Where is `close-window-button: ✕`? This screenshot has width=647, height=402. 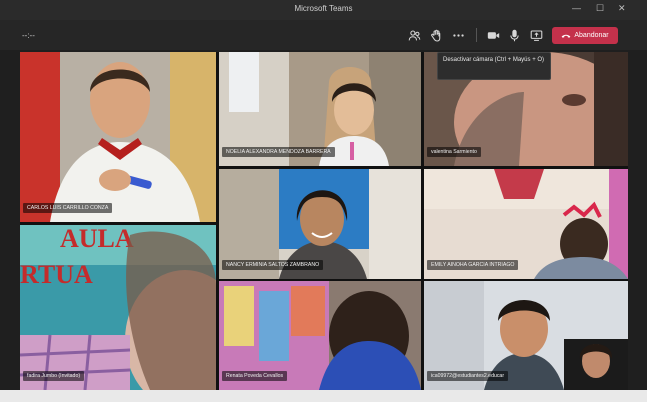 close-window-button: ✕ is located at coordinates (622, 8).